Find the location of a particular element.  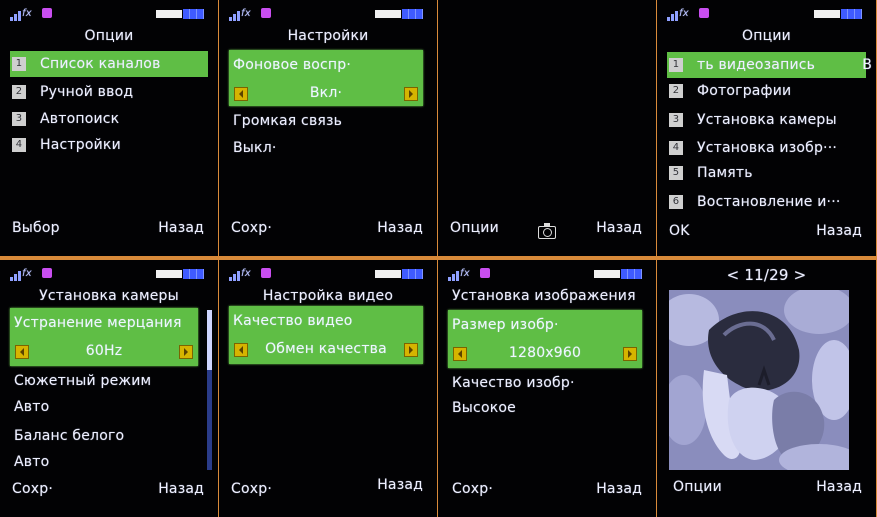

list-item: 1 Список каналов is located at coordinates (86, 64).